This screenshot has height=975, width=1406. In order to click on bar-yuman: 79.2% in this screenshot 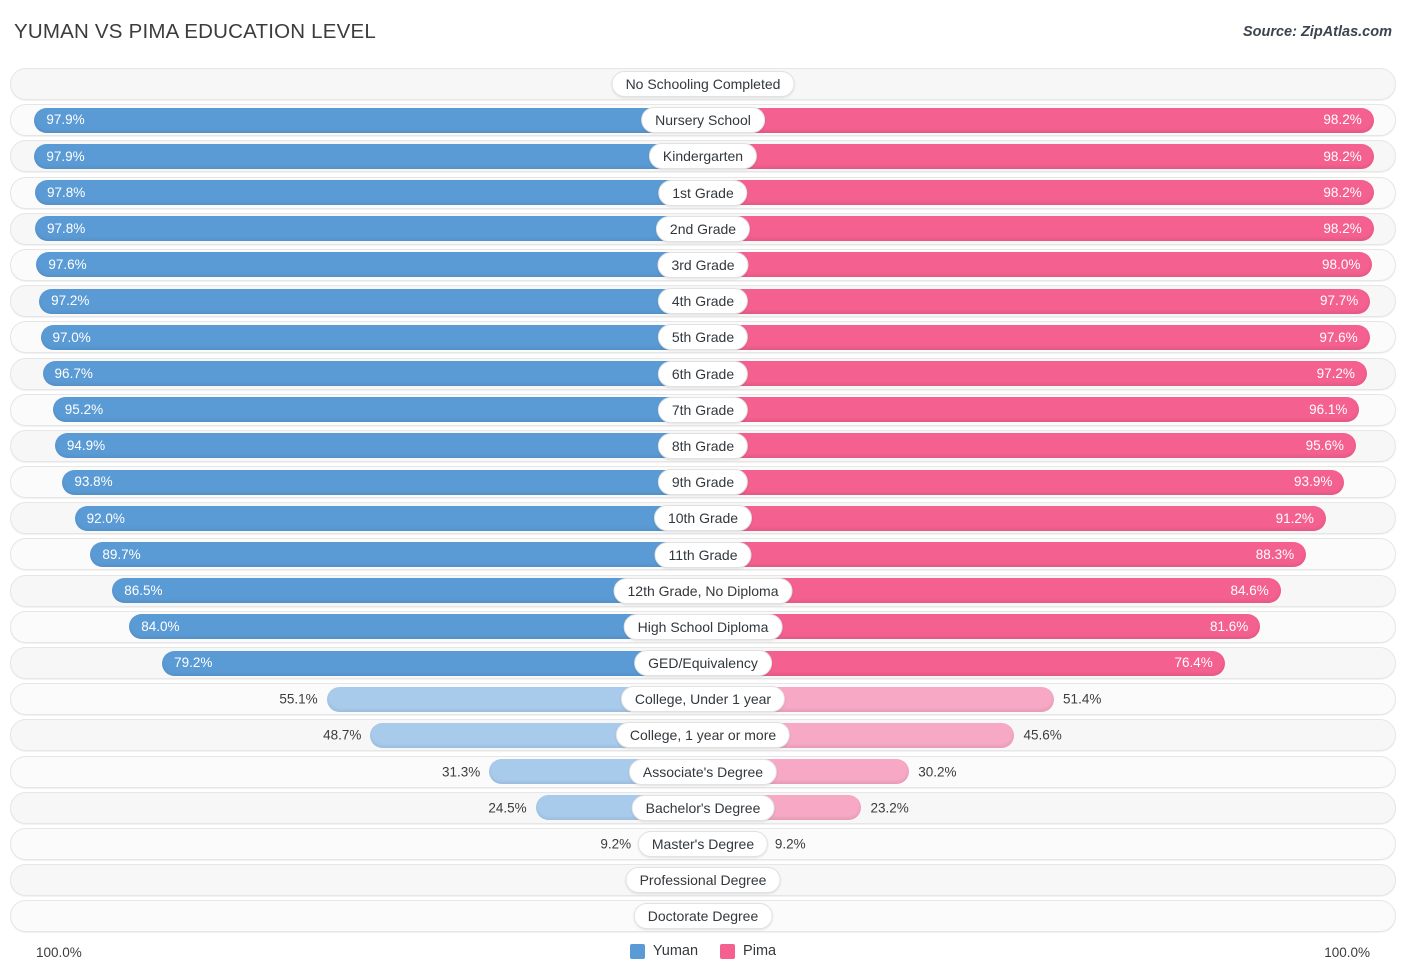, I will do `click(432, 663)`.